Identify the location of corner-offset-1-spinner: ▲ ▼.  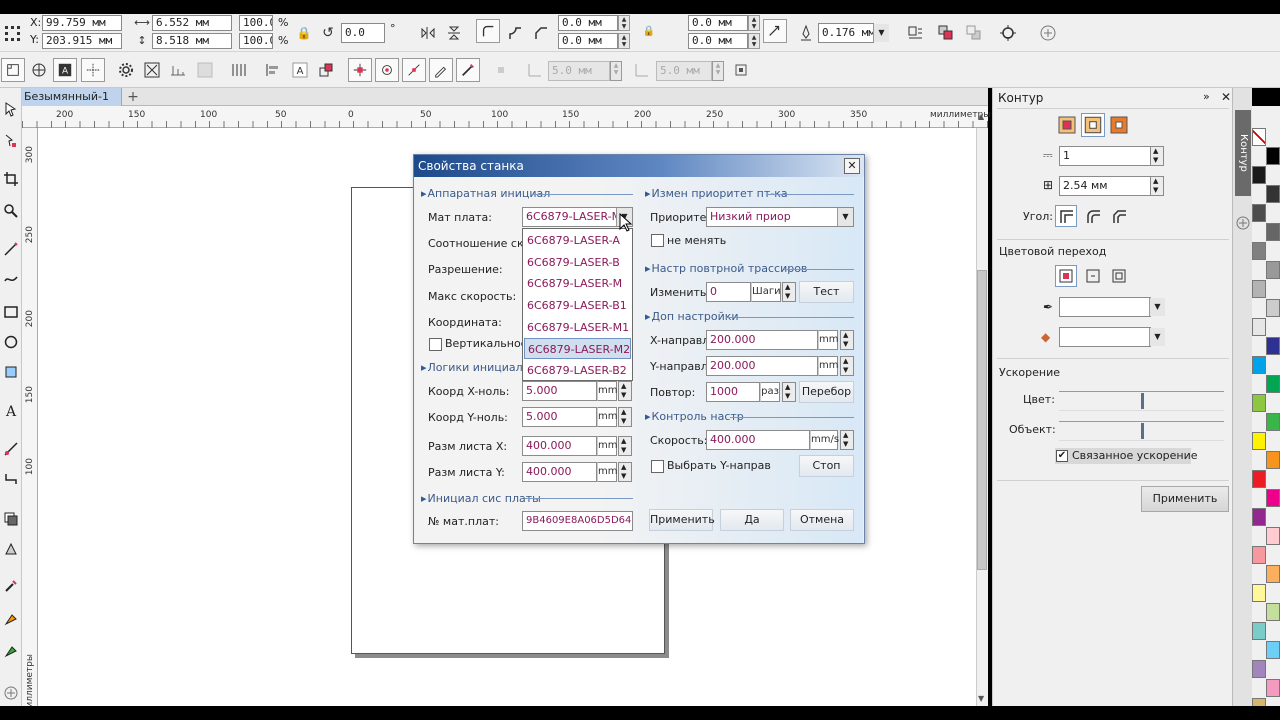
(624, 23).